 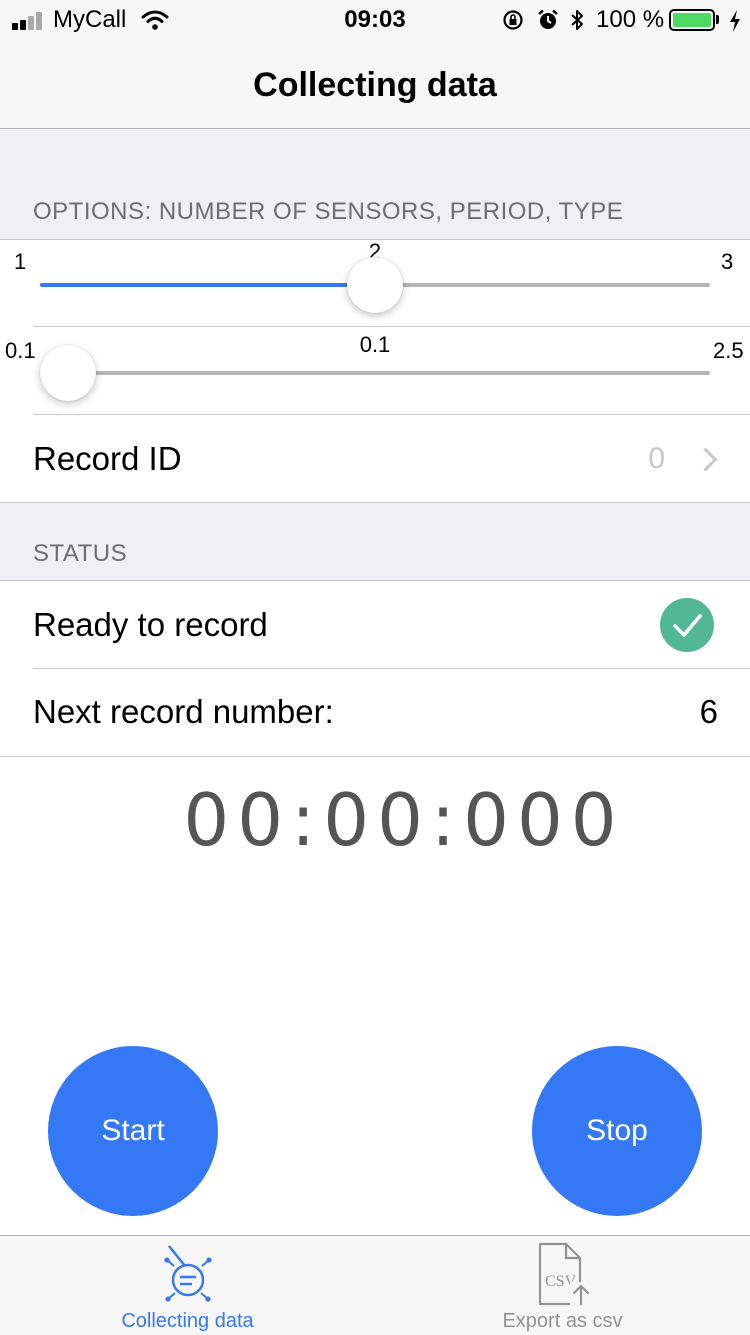 I want to click on alarm-icon, so click(x=548, y=19).